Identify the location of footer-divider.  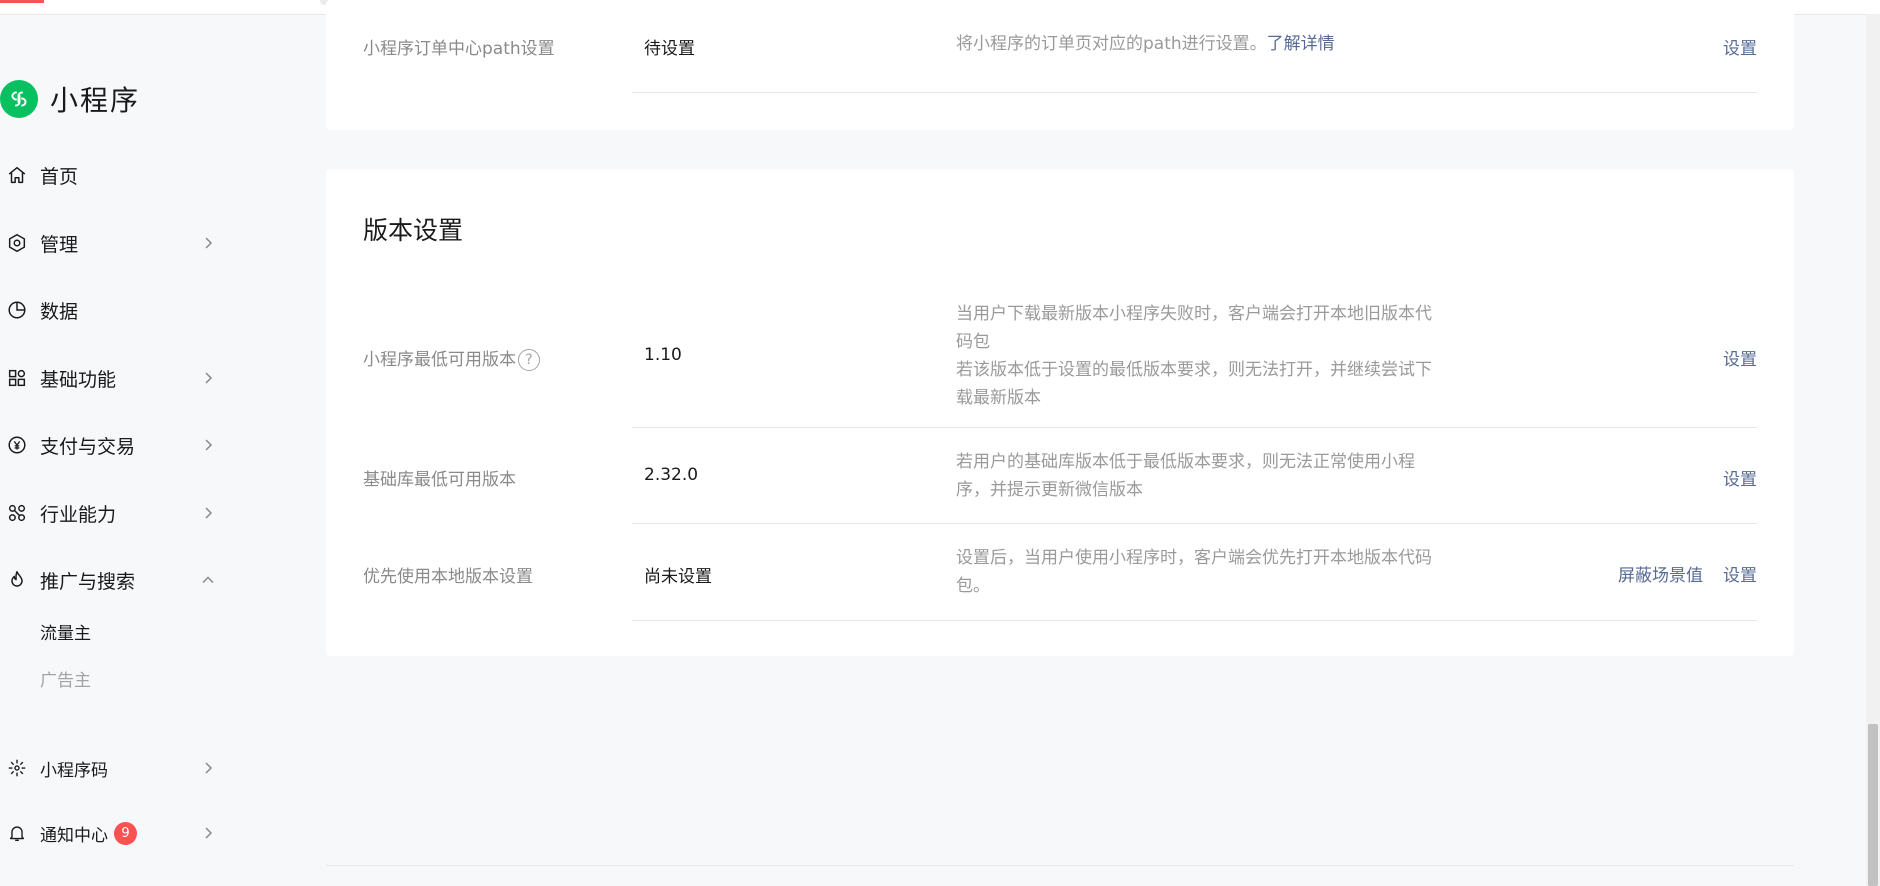
(1060, 865).